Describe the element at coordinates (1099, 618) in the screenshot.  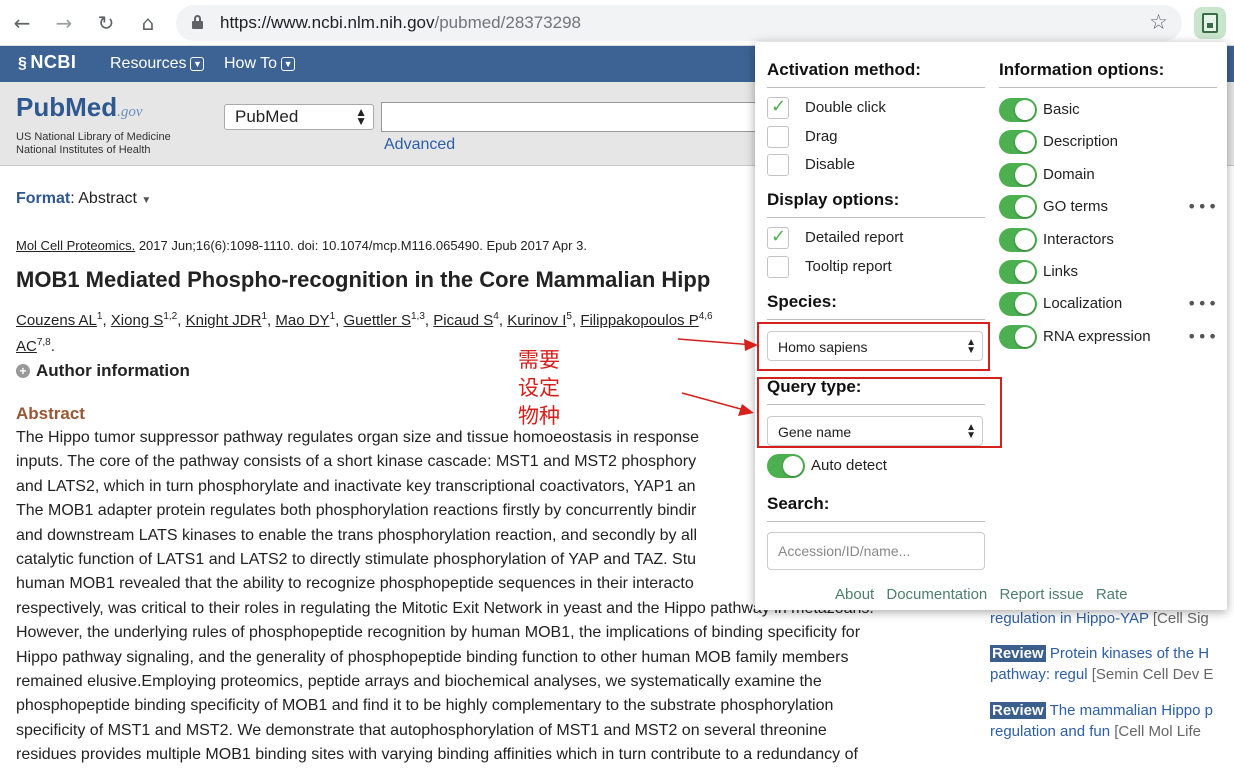
I see `similar-article-link: regulation in Hippo-YAP [Cell Sig` at that location.